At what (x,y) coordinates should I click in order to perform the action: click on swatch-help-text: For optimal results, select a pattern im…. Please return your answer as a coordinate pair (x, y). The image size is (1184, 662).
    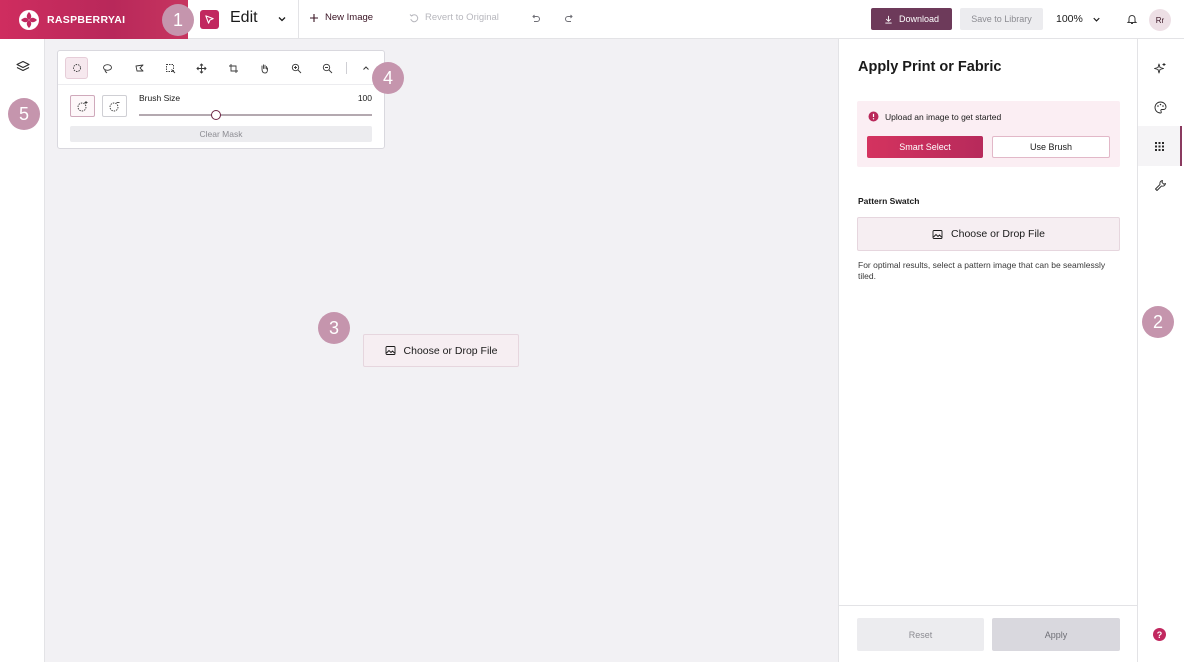
    Looking at the image, I should click on (982, 270).